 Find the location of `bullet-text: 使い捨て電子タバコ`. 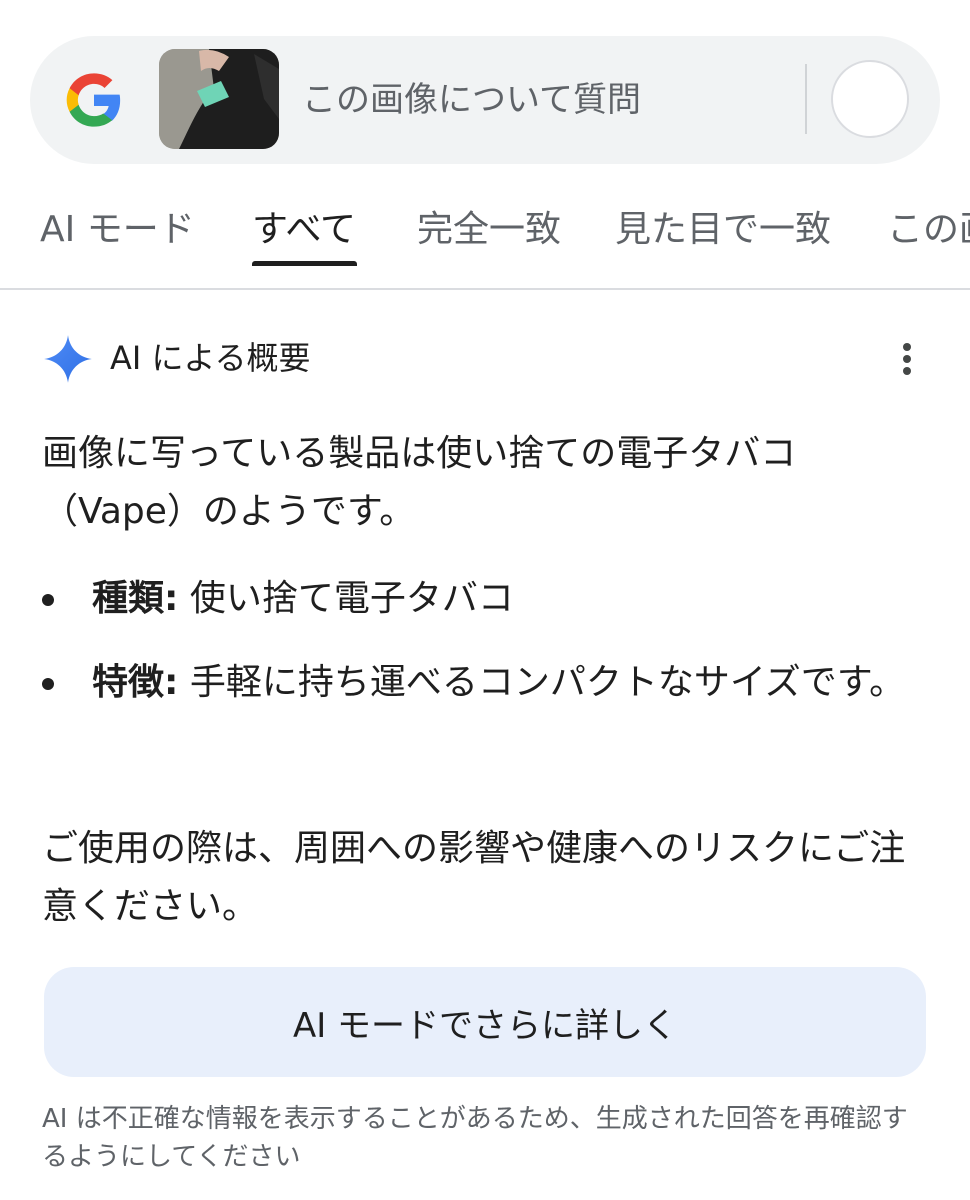

bullet-text: 使い捨て電子タバコ is located at coordinates (346, 598).